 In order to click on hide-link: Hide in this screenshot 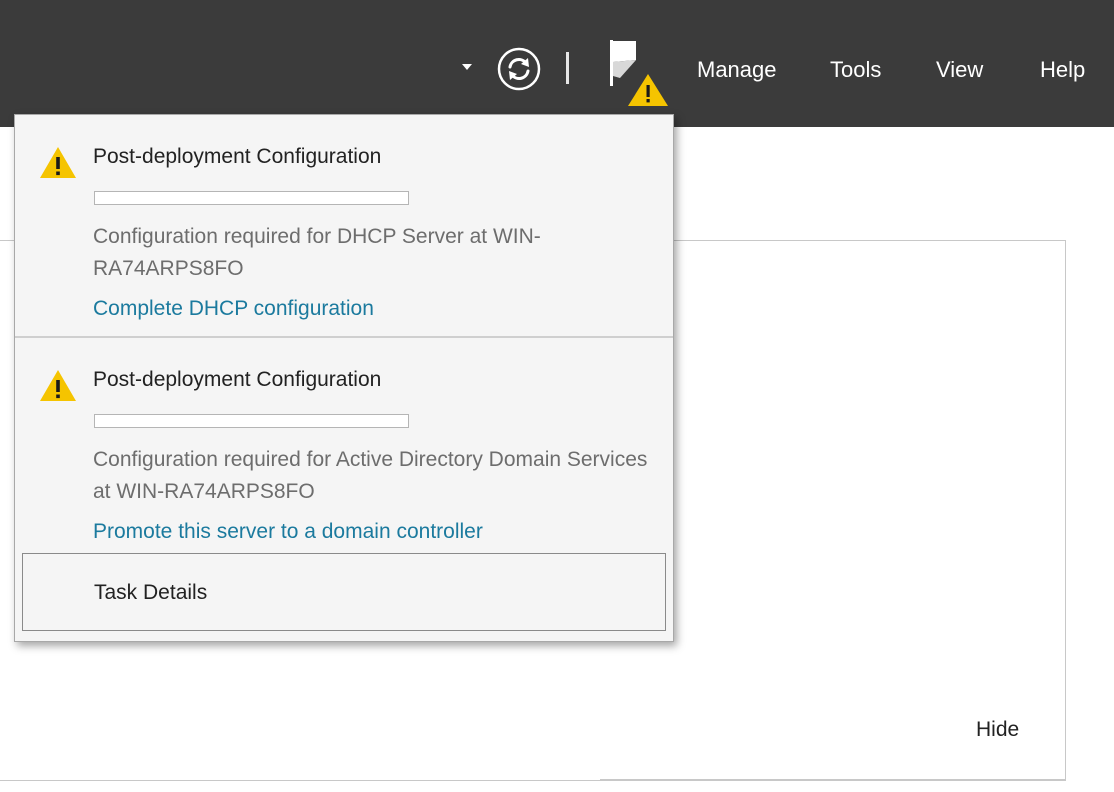, I will do `click(997, 730)`.